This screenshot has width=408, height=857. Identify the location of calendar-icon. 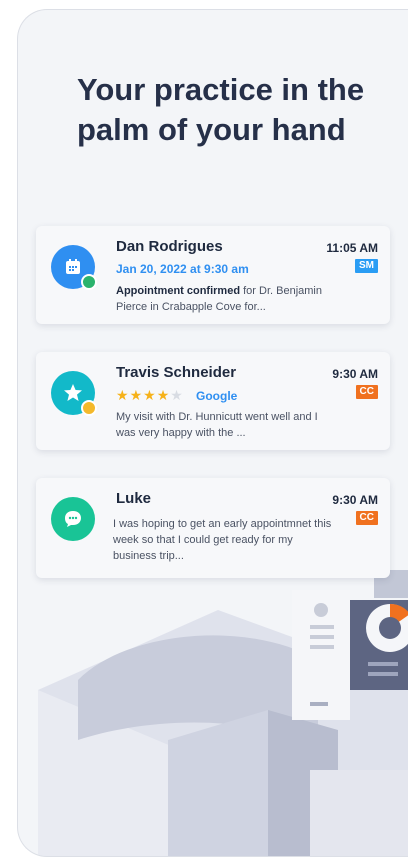
(73, 266).